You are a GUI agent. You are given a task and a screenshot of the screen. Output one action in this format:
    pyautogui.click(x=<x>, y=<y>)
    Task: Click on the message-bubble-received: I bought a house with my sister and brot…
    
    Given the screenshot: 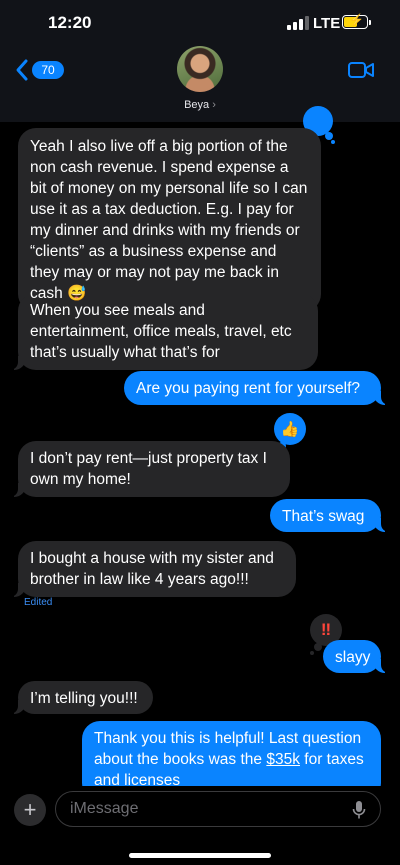 What is the action you would take?
    pyautogui.click(x=152, y=569)
    